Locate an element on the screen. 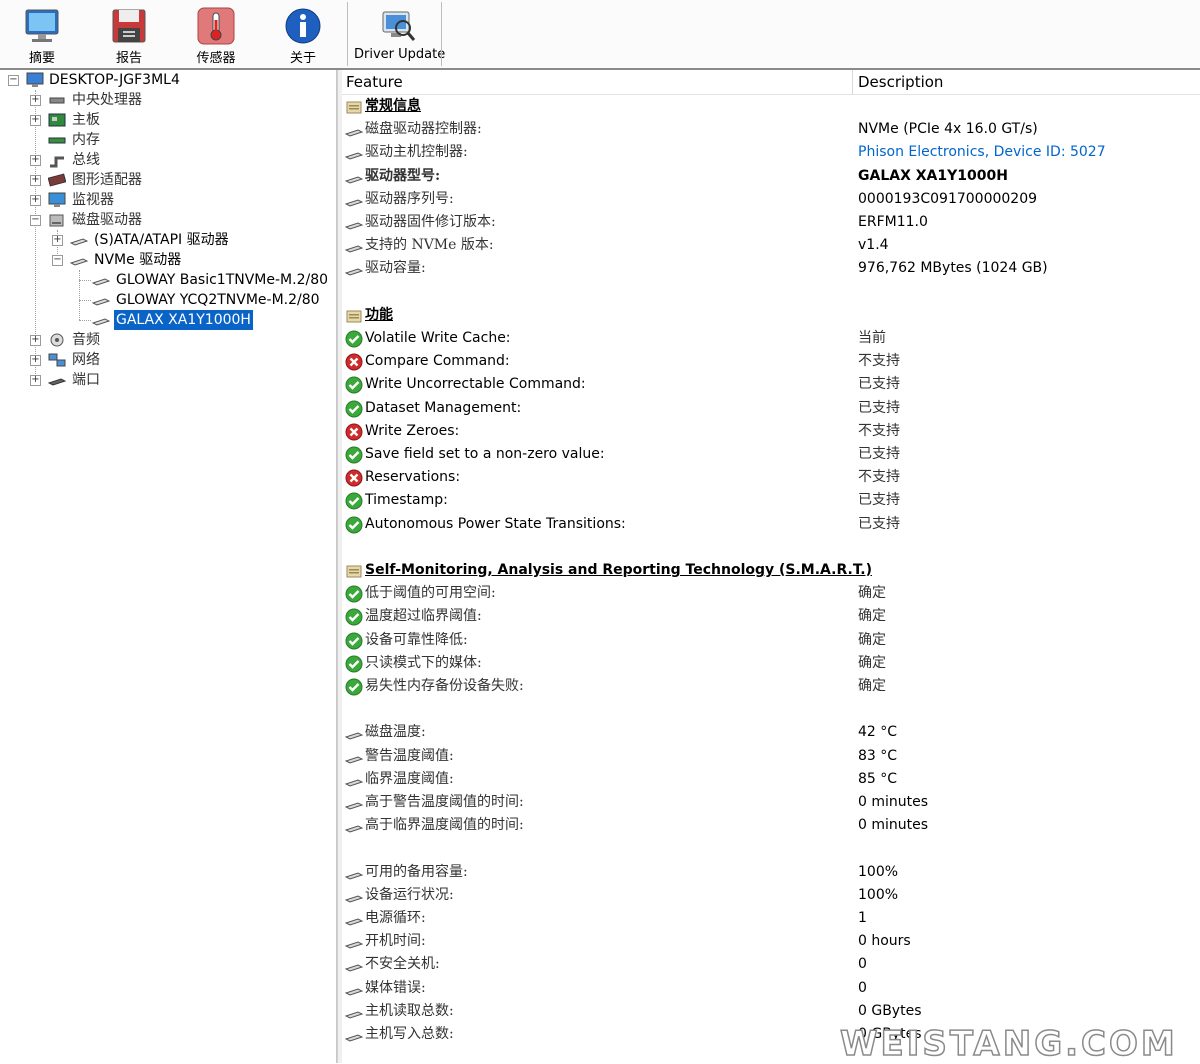  detail-row: Autonomous Power State Transitions: 已支持 is located at coordinates (771, 524).